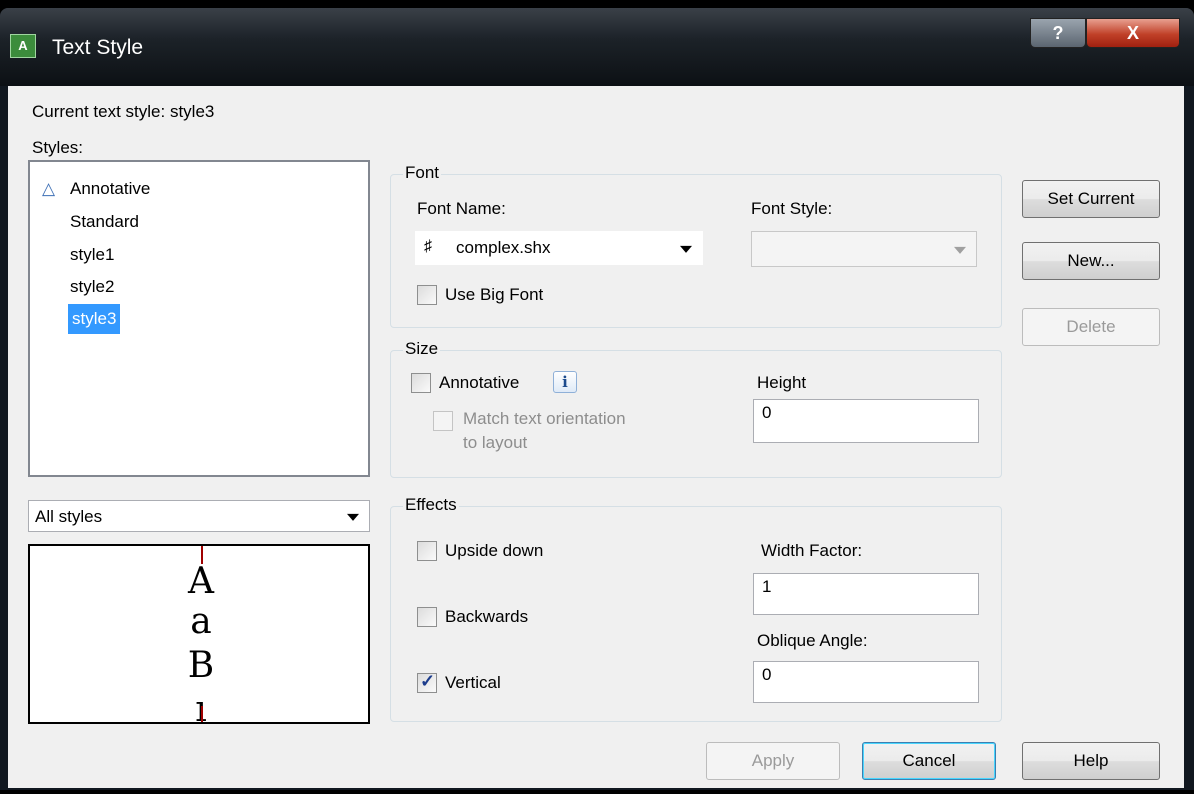 This screenshot has width=1194, height=794. What do you see at coordinates (99, 111) in the screenshot?
I see `current-style-caption: Current text style:` at bounding box center [99, 111].